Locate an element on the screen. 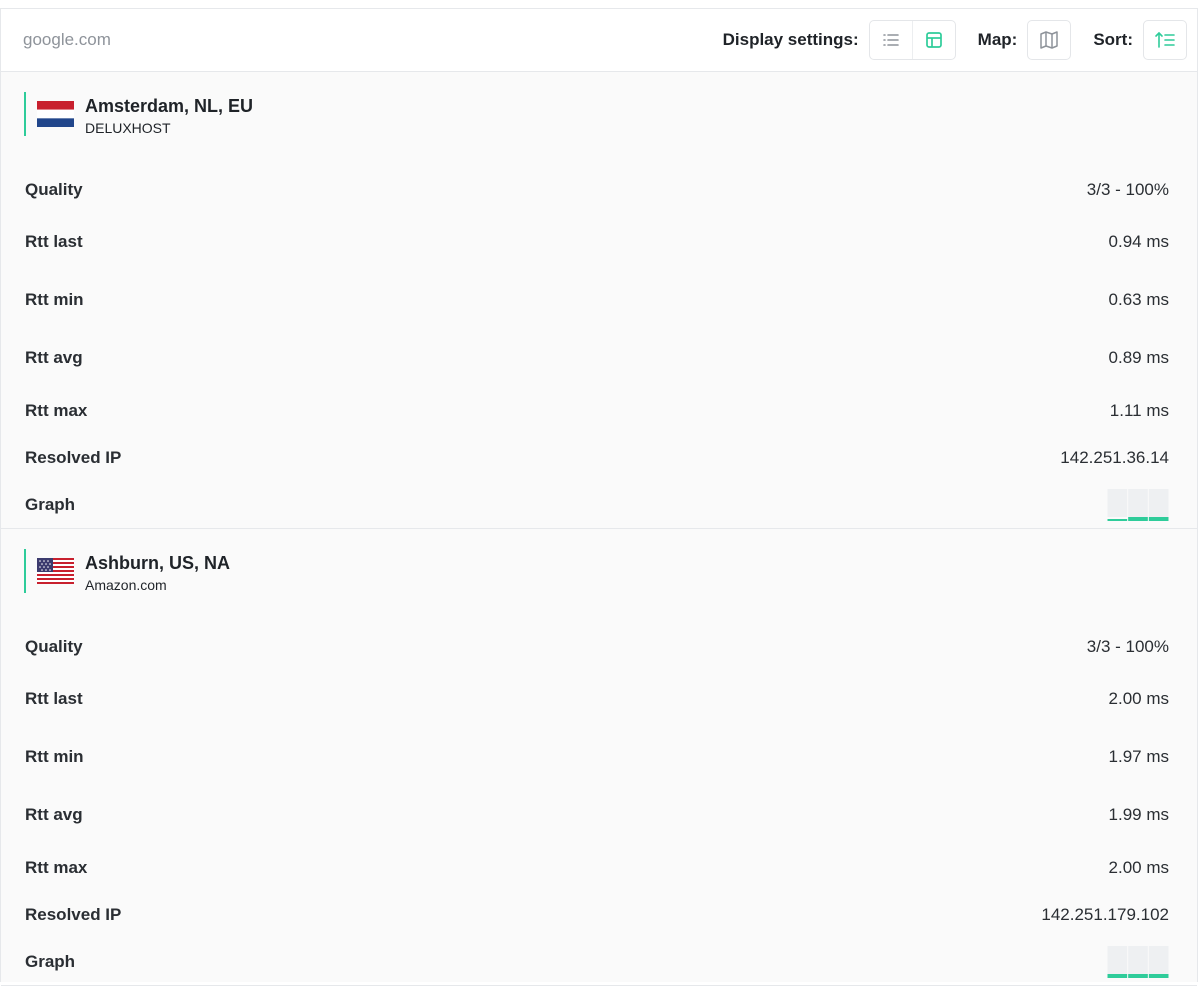 This screenshot has width=1200, height=986. row-value: 1.97 ms is located at coordinates (1138, 756).